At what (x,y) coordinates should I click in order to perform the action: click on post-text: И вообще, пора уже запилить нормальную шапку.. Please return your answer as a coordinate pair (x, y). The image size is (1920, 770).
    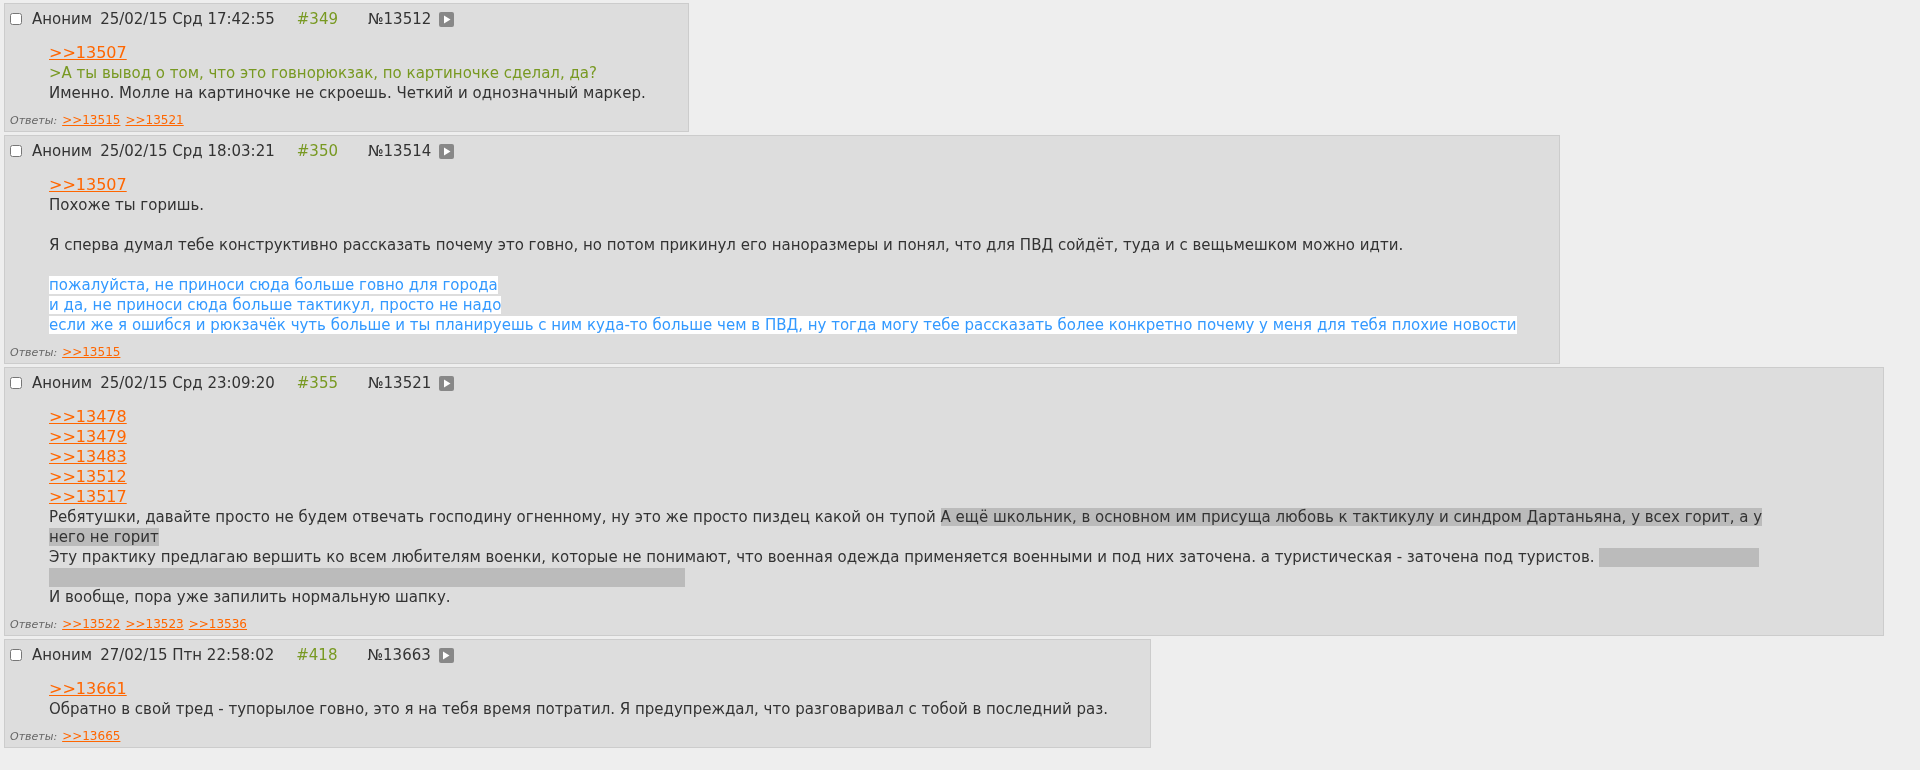
    Looking at the image, I should click on (250, 597).